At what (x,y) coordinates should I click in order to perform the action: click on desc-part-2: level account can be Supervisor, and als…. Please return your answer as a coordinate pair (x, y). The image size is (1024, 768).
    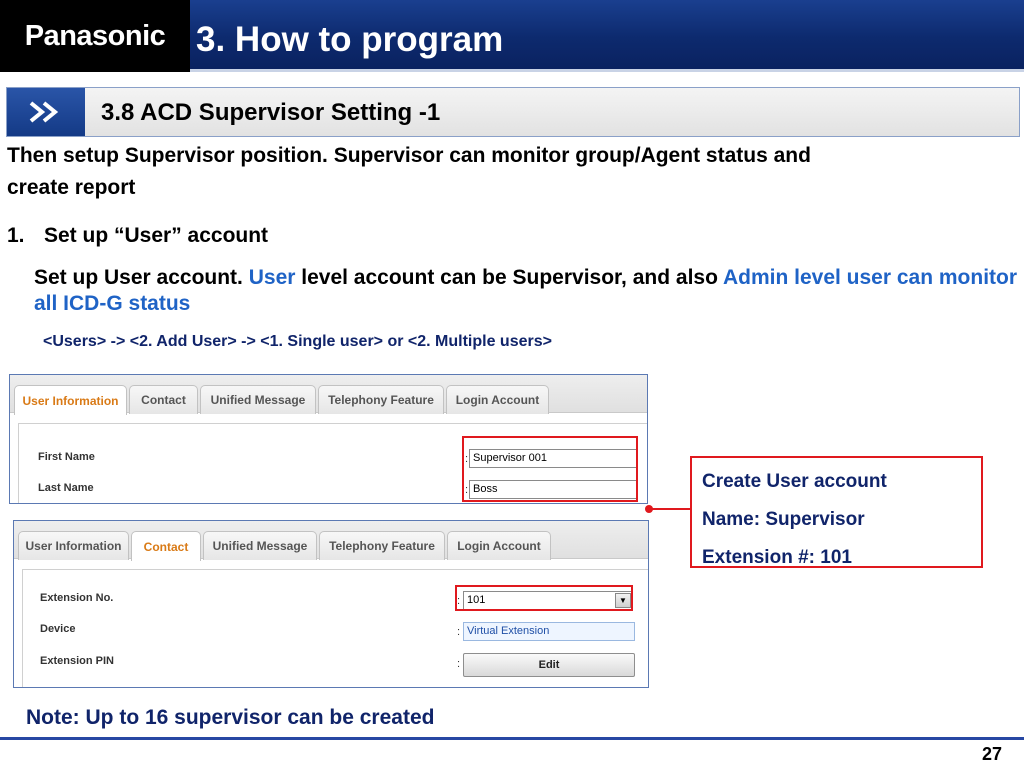
    Looking at the image, I should click on (509, 277).